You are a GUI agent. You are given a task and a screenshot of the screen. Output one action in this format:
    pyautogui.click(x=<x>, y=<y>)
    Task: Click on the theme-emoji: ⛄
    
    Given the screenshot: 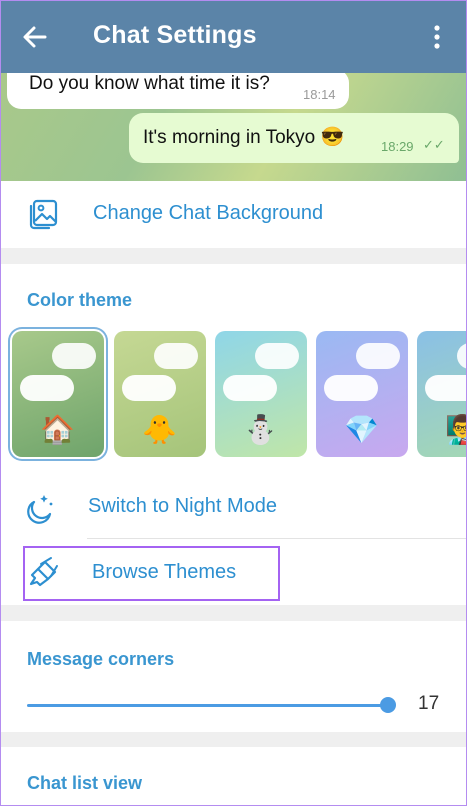 What is the action you would take?
    pyautogui.click(x=260, y=429)
    